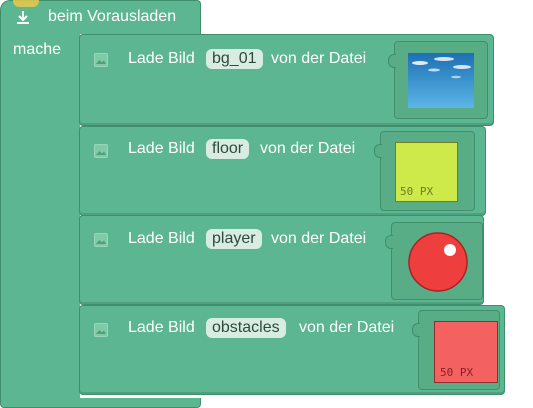 This screenshot has height=408, width=533. I want to click on image-name-field: floor, so click(228, 149).